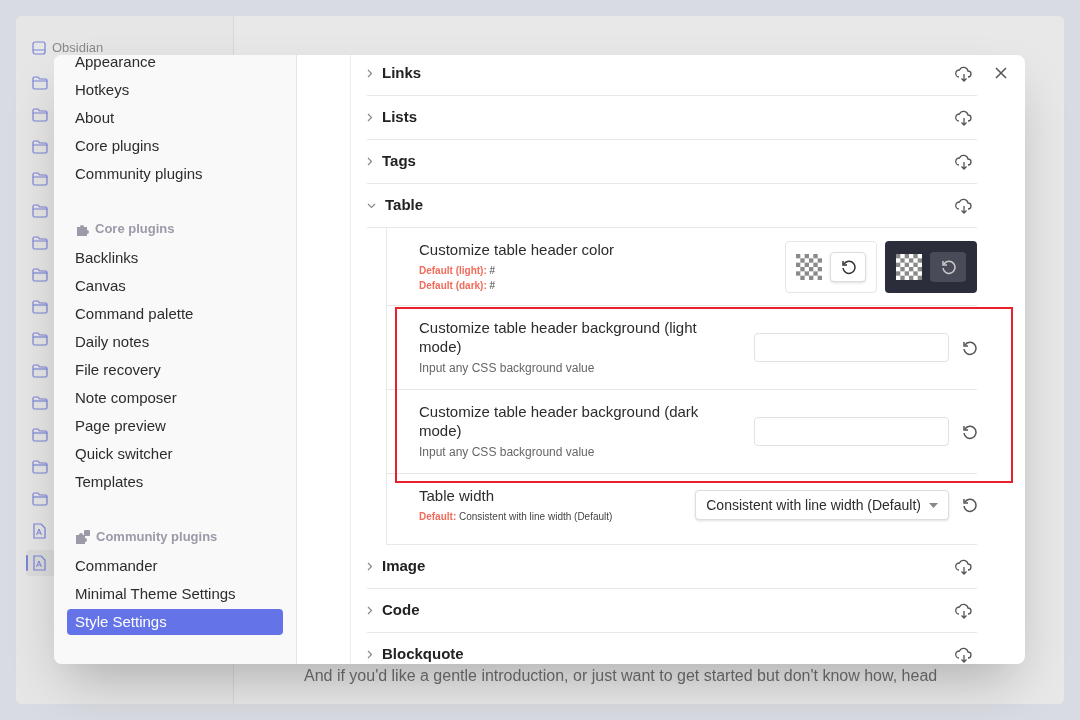  Describe the element at coordinates (175, 146) in the screenshot. I see `sidebar-item: Core plugins` at that location.